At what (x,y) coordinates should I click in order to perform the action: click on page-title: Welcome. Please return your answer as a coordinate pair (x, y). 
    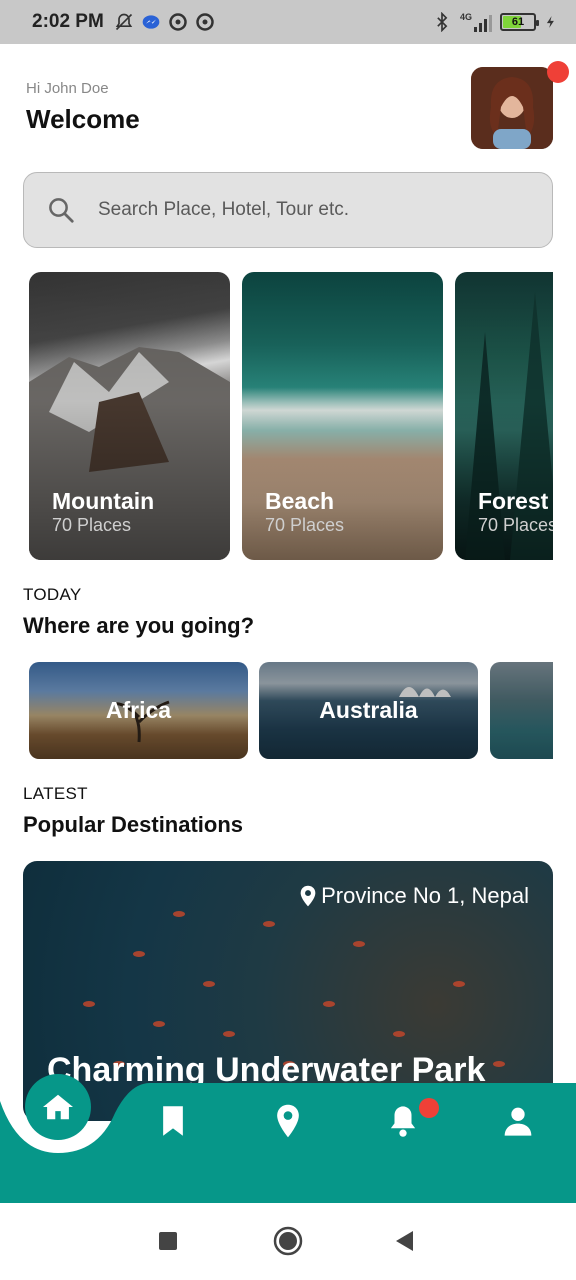
    Looking at the image, I should click on (83, 119).